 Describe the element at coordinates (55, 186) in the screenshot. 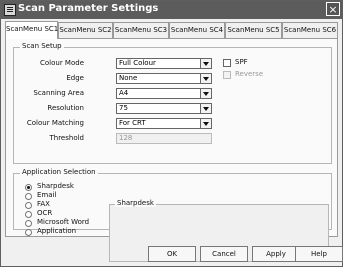

I see `radio-label-sharpdesk: Sharpdesk` at that location.